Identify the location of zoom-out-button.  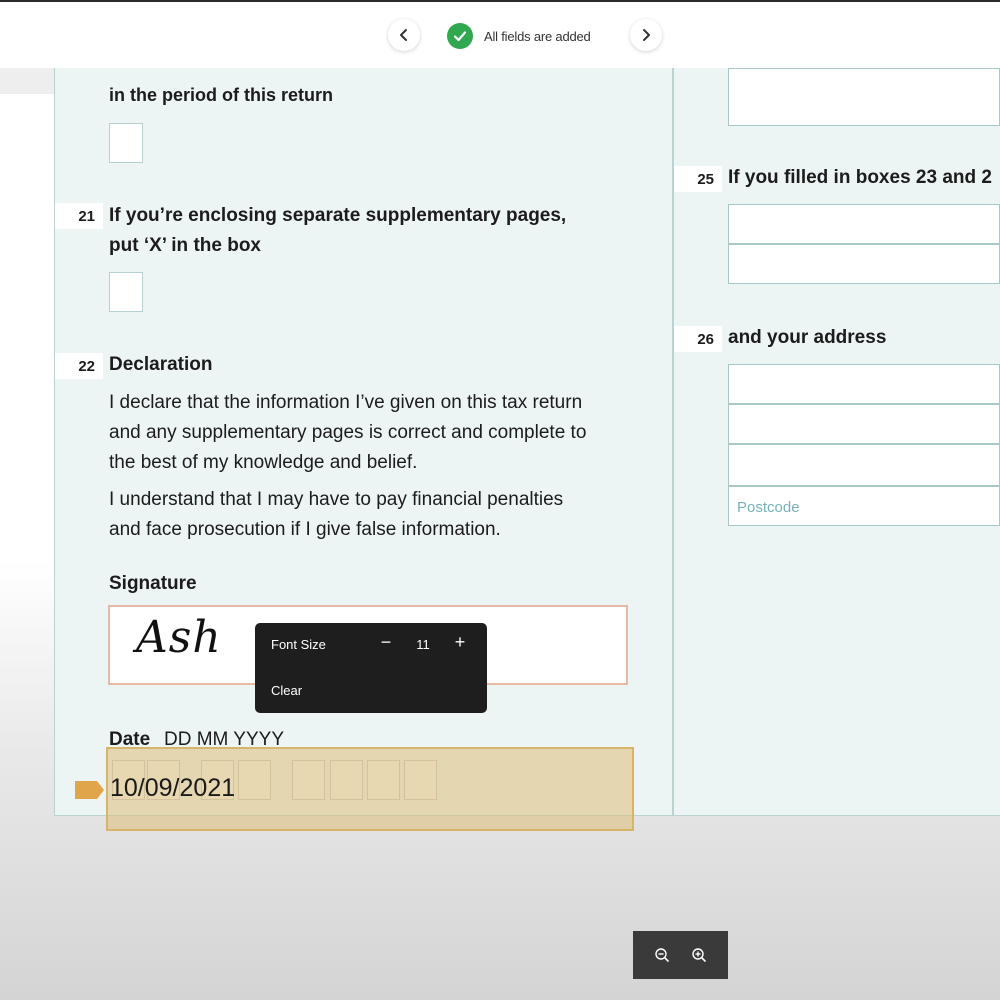
(662, 955).